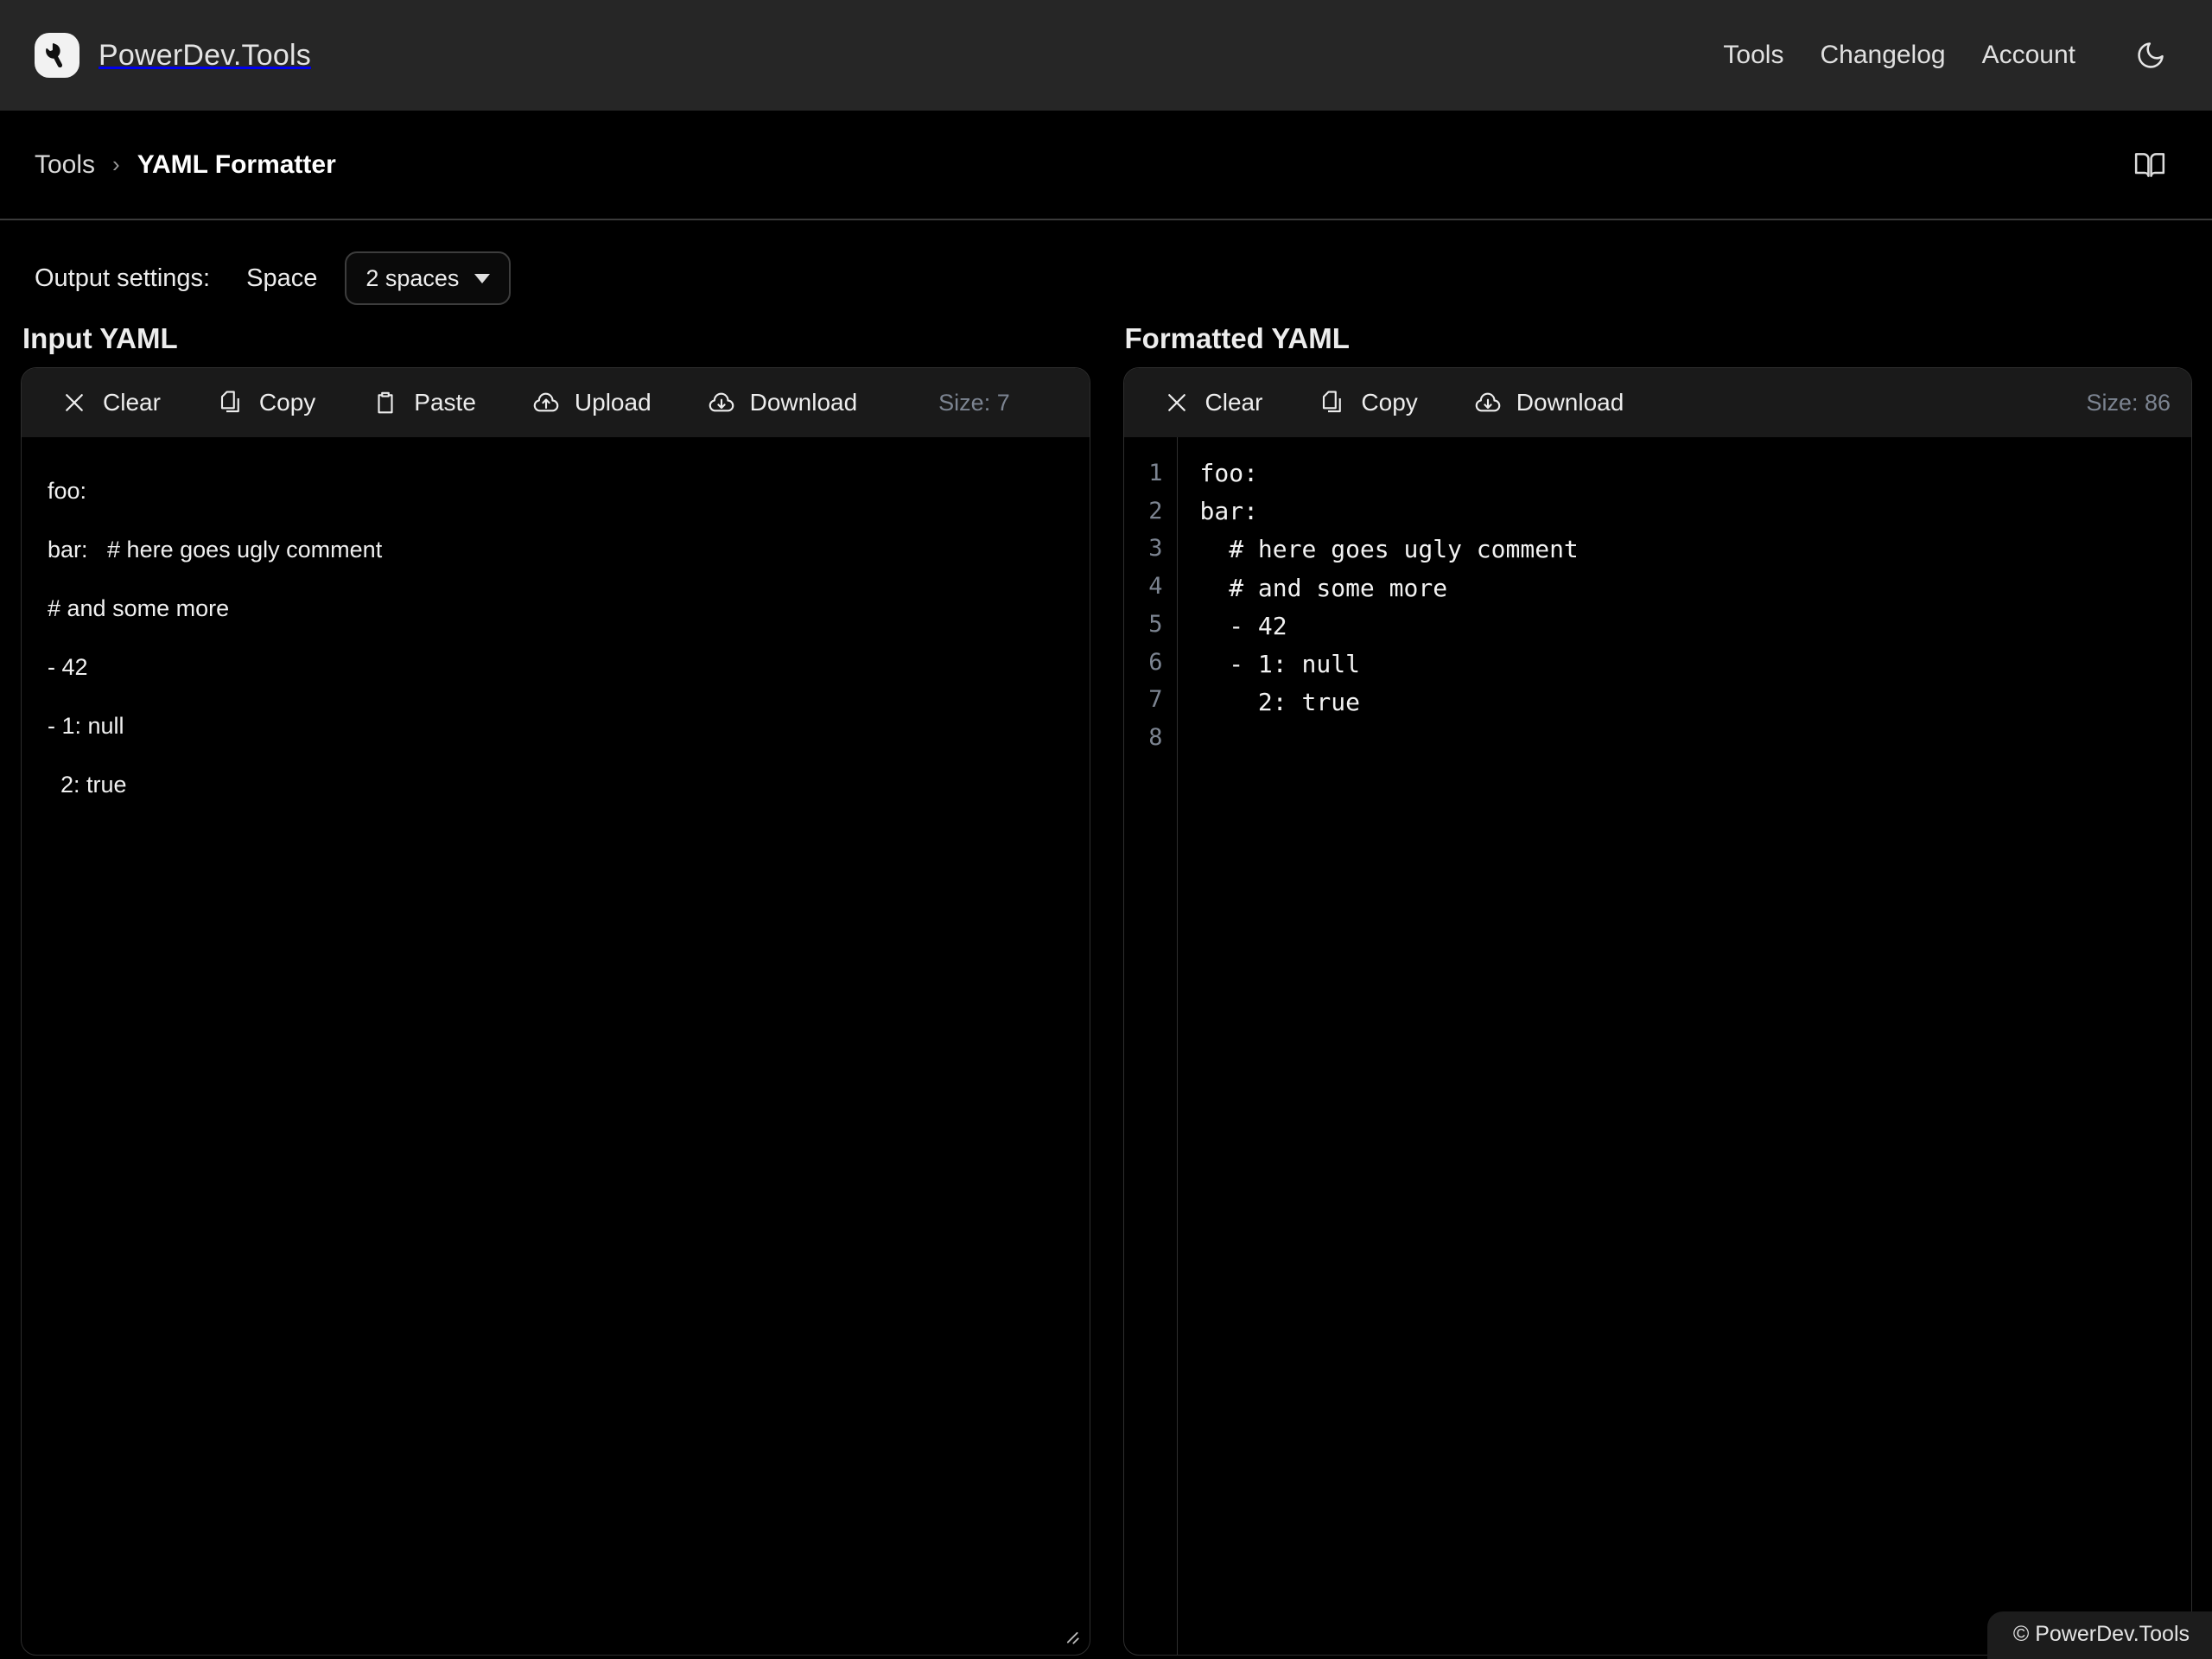 The height and width of the screenshot is (1659, 2212). What do you see at coordinates (205, 55) in the screenshot?
I see `brand-name: PowerDev.Tools` at bounding box center [205, 55].